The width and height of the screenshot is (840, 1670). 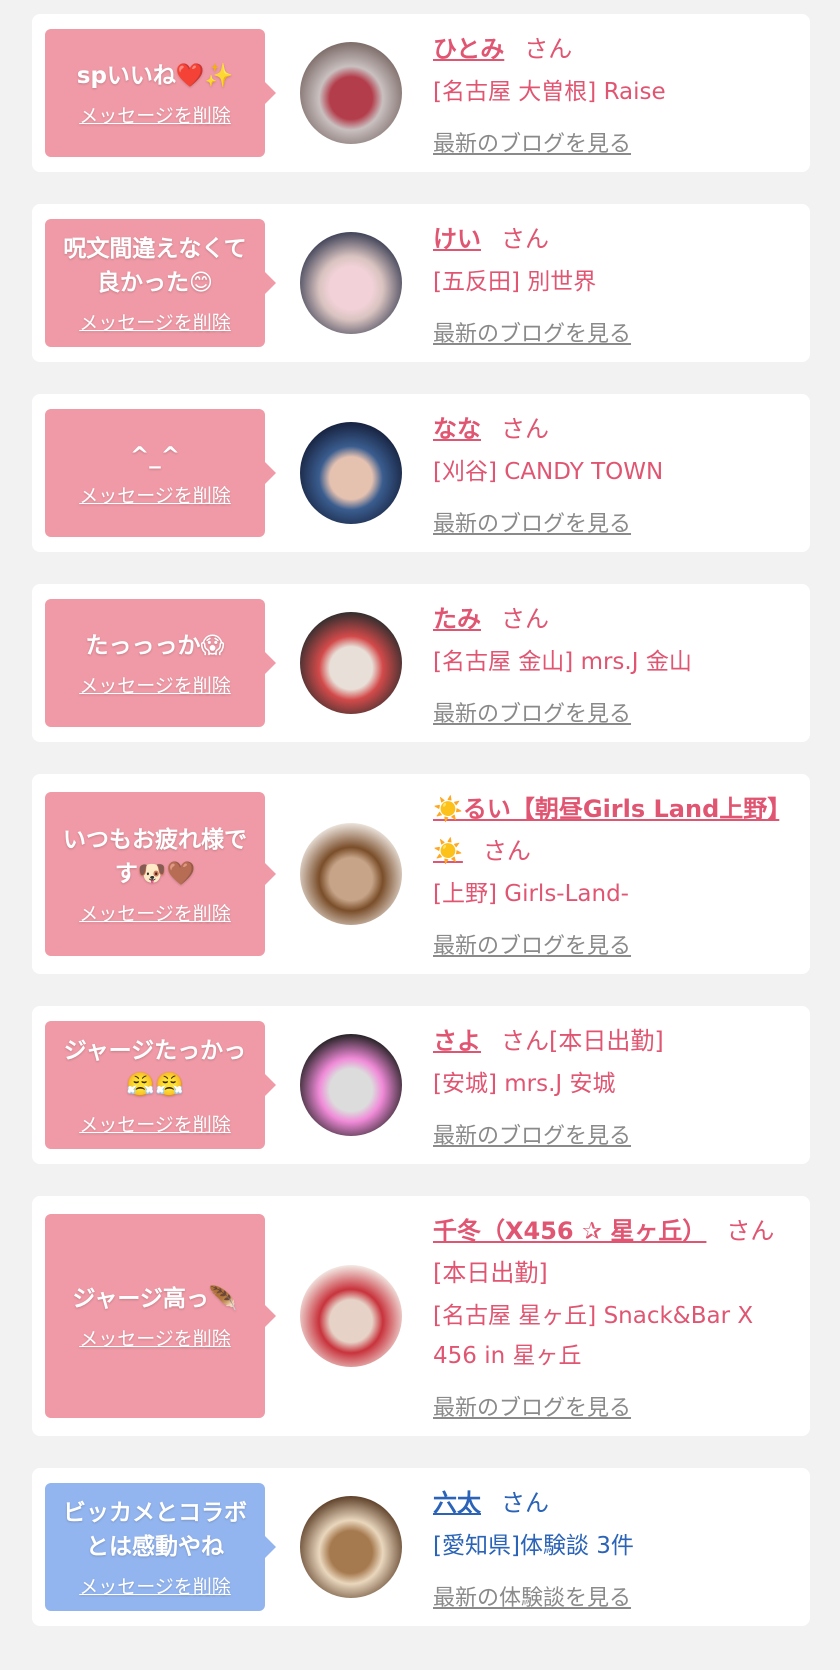 I want to click on shop-location: [五反田] 別世界, so click(x=515, y=282).